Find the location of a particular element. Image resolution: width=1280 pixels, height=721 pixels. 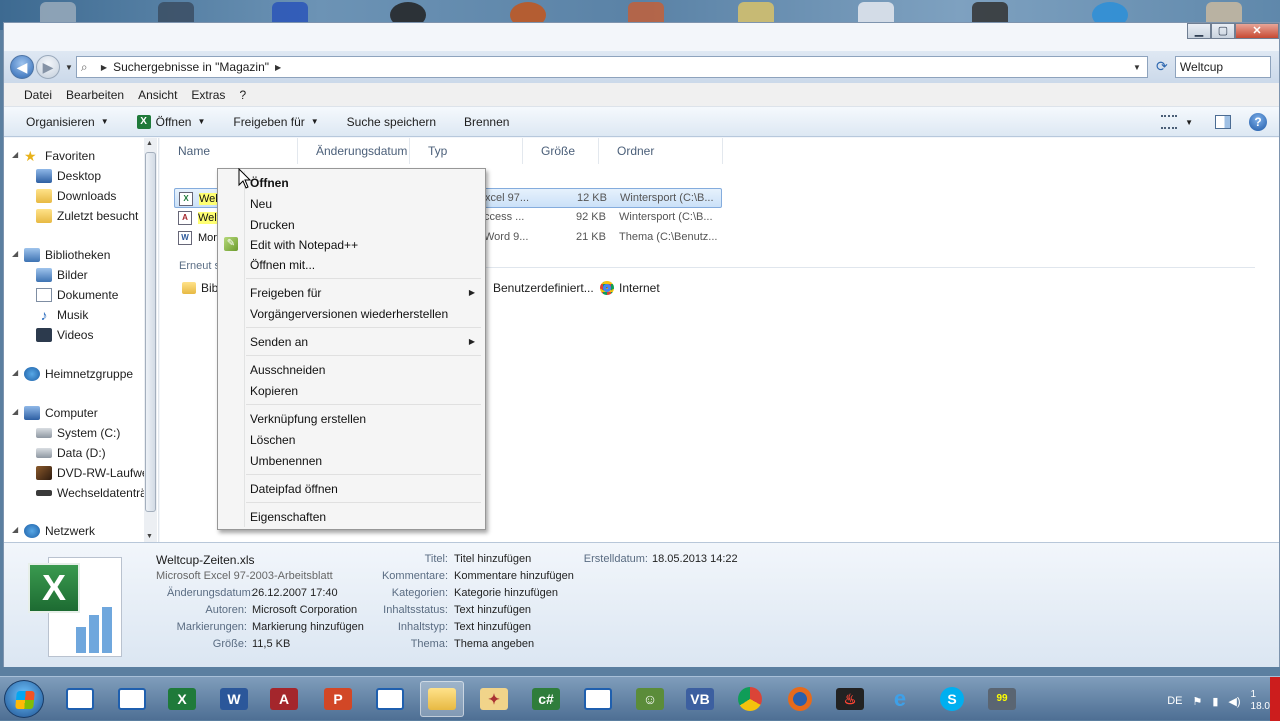

view-options-icon is located at coordinates (1169, 122).